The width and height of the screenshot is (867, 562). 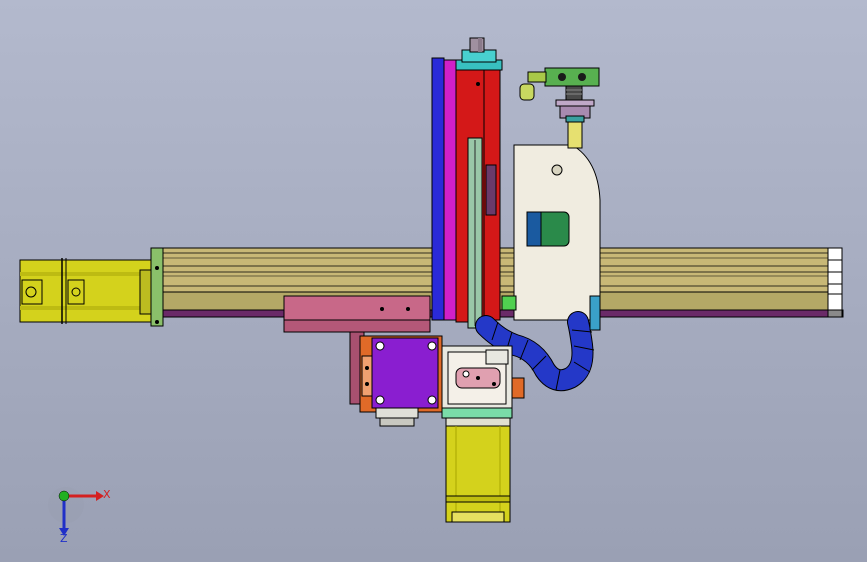 What do you see at coordinates (401, 381) in the screenshot?
I see `side-motor-mount` at bounding box center [401, 381].